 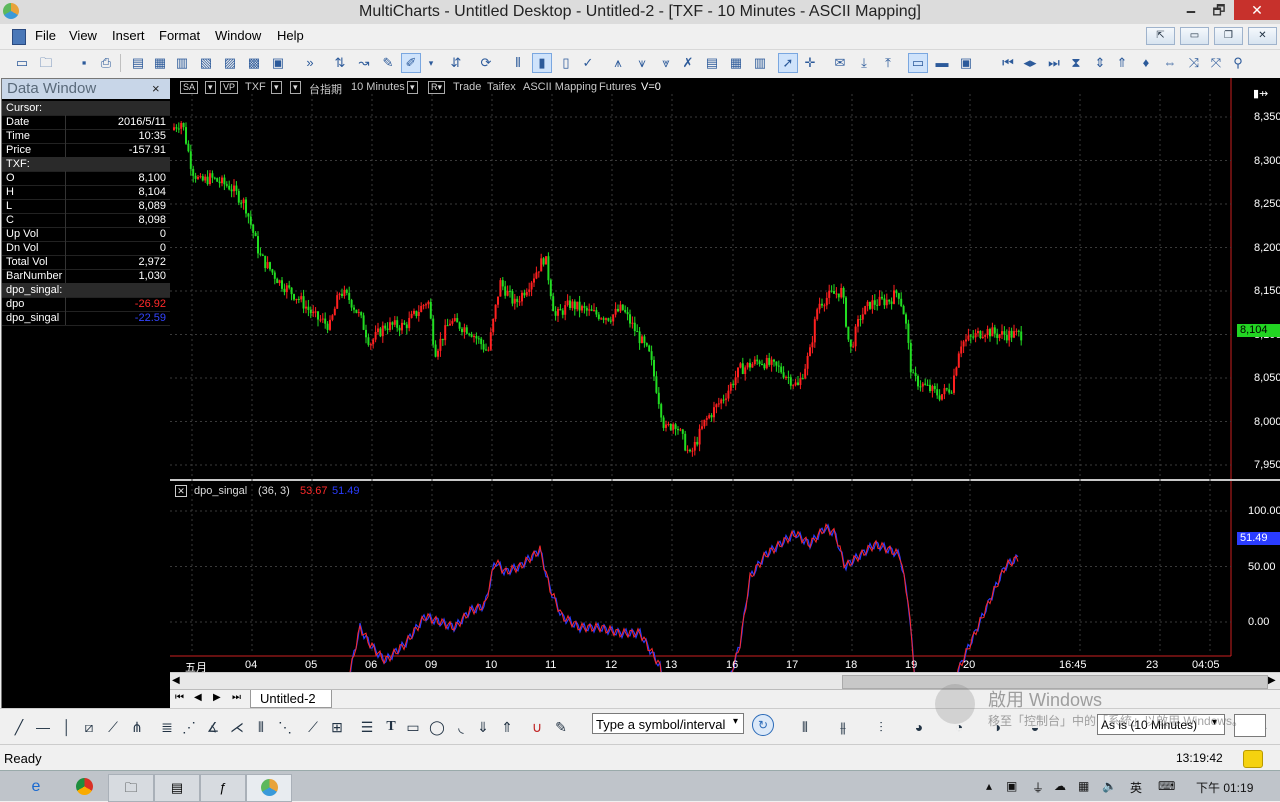 I want to click on editor-icon: ƒ, so click(x=223, y=788).